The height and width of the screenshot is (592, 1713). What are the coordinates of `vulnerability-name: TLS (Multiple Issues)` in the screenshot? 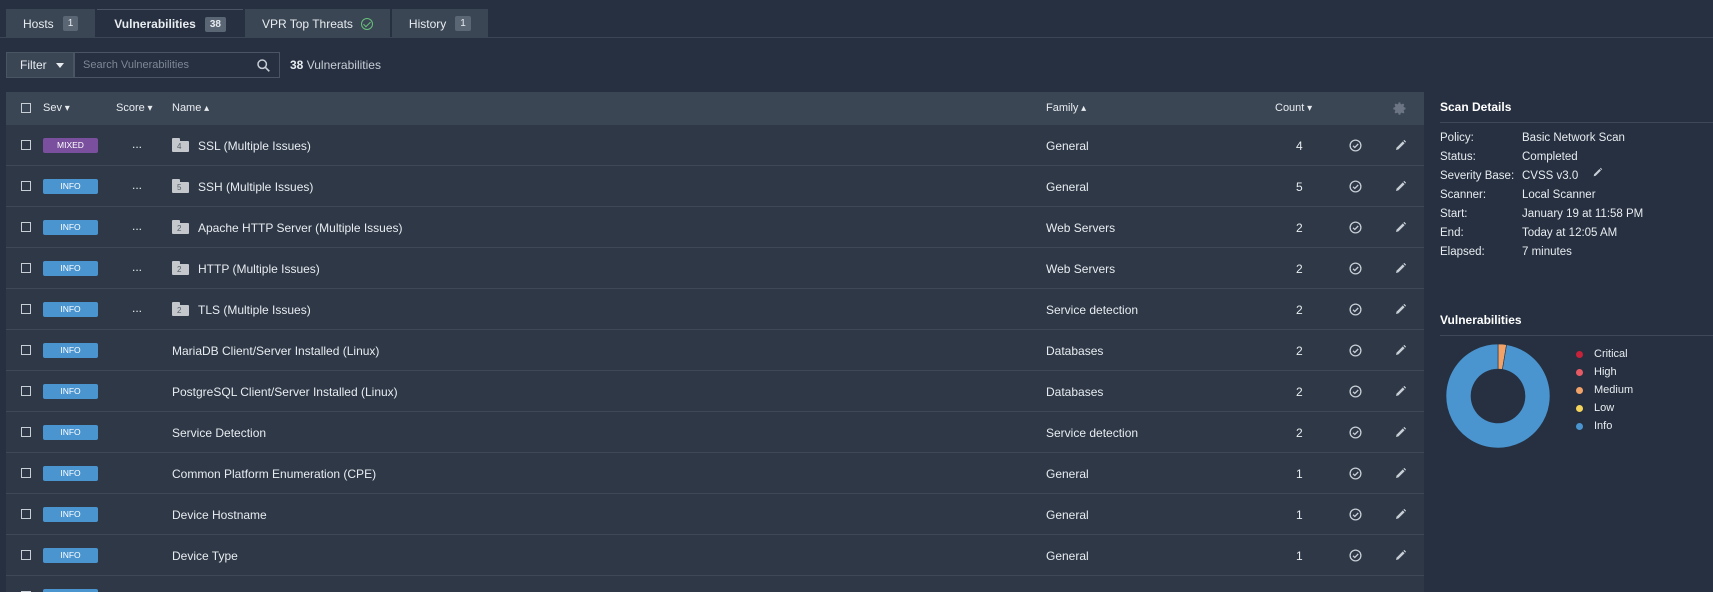 It's located at (254, 310).